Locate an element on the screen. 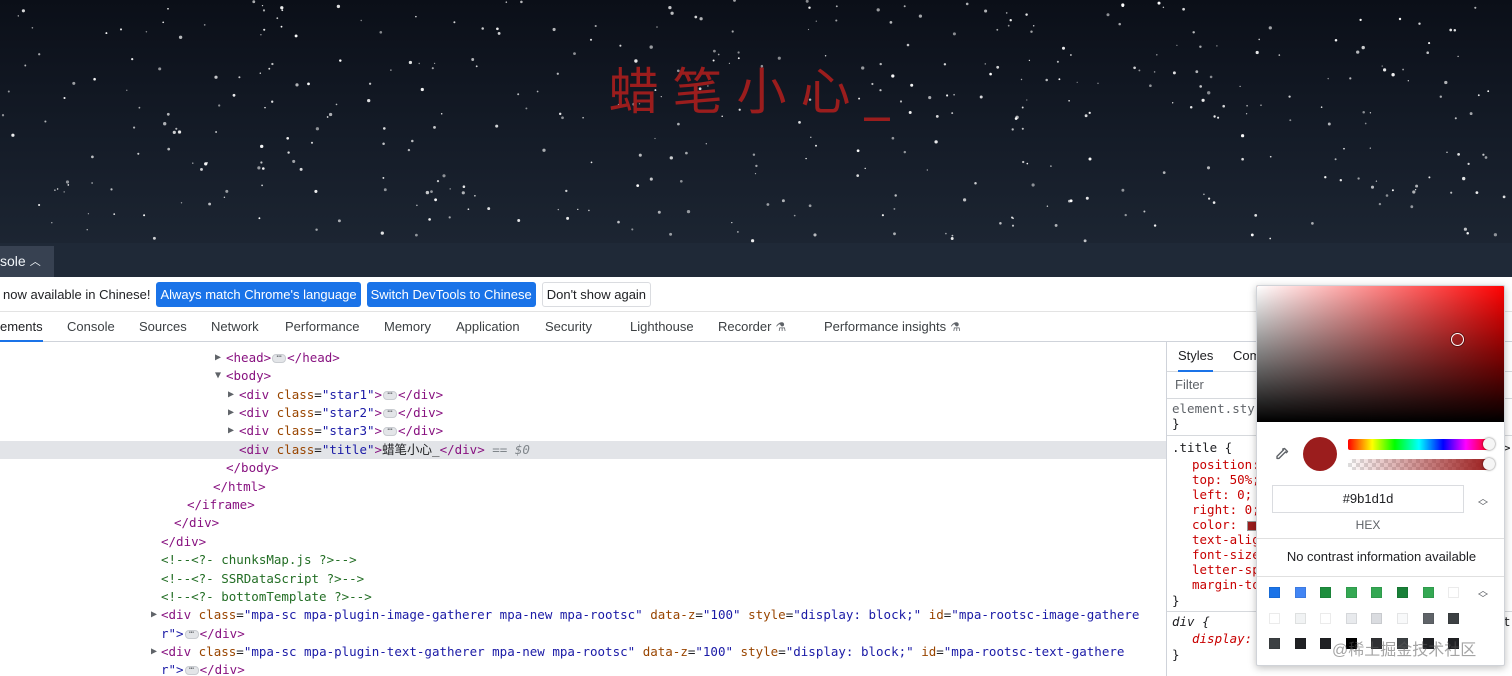 The width and height of the screenshot is (1512, 676). dont-show-again-button: Don't show again is located at coordinates (596, 294).